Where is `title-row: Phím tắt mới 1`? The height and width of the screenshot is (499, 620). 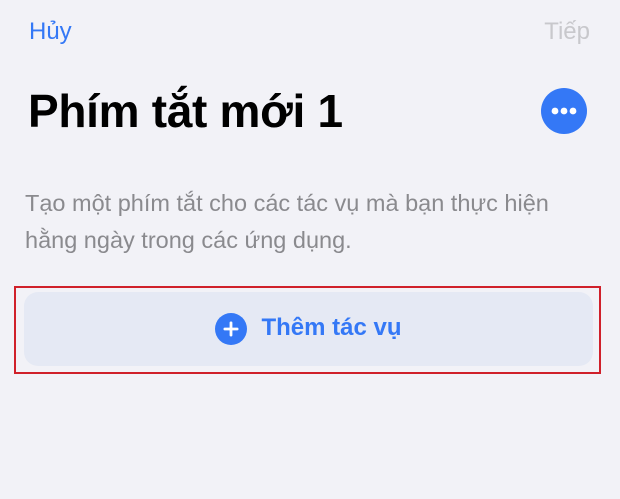 title-row: Phím tắt mới 1 is located at coordinates (310, 119).